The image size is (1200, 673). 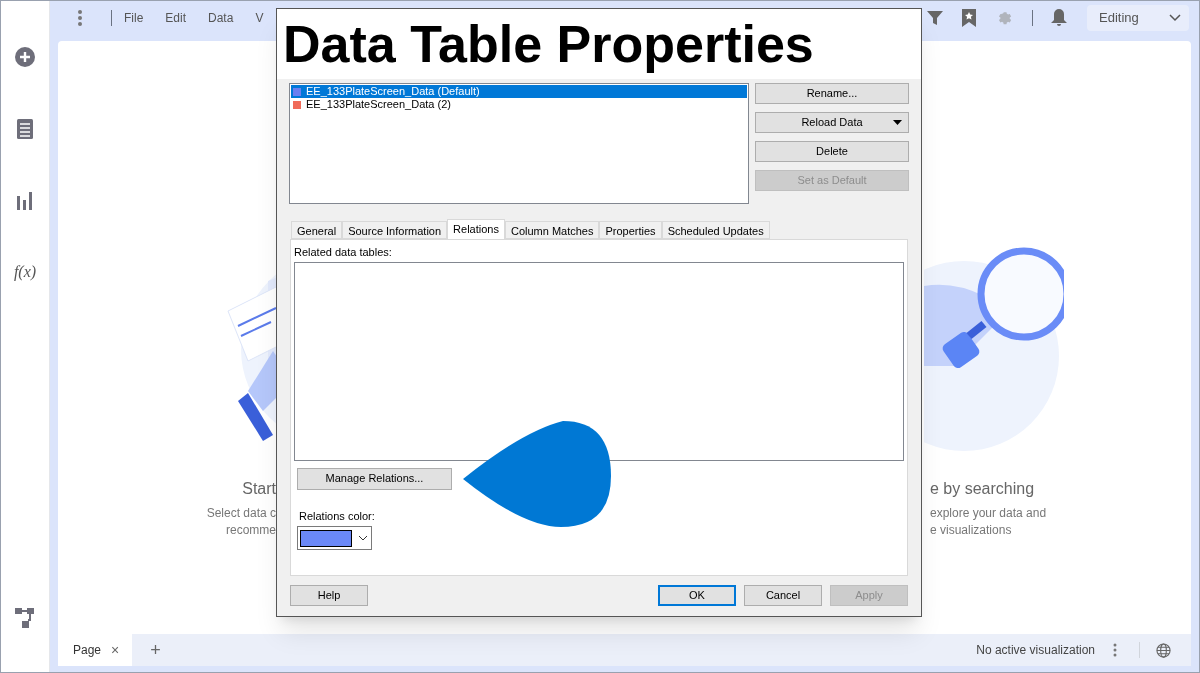 I want to click on dialog-button: Reload Data, so click(x=832, y=122).